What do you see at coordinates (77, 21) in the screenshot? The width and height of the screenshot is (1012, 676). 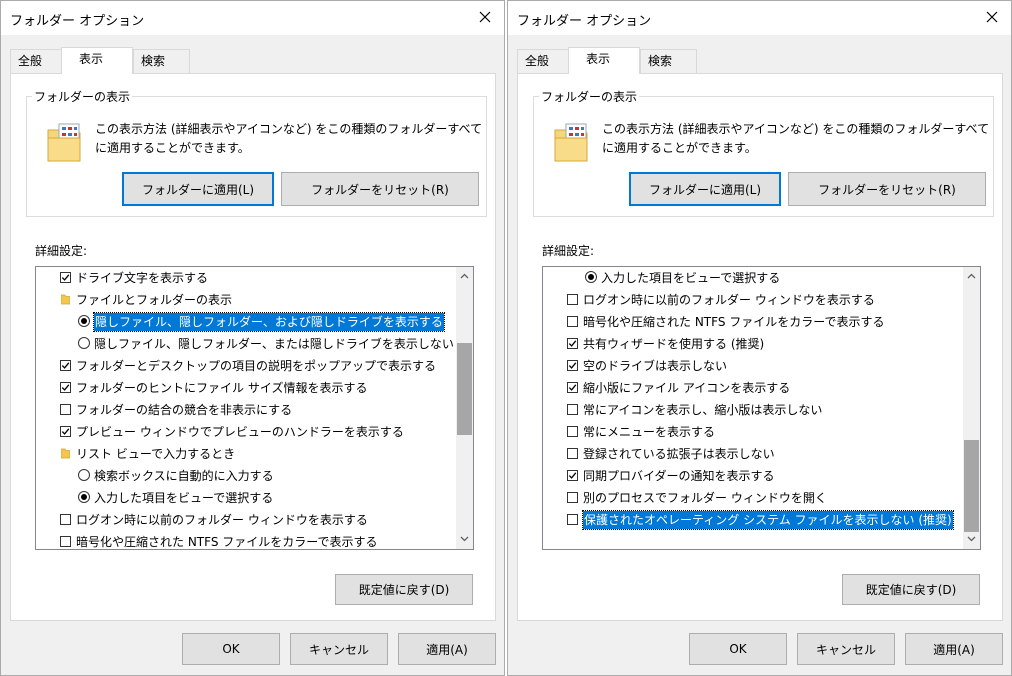 I see `window-title: フォルダー オプション` at bounding box center [77, 21].